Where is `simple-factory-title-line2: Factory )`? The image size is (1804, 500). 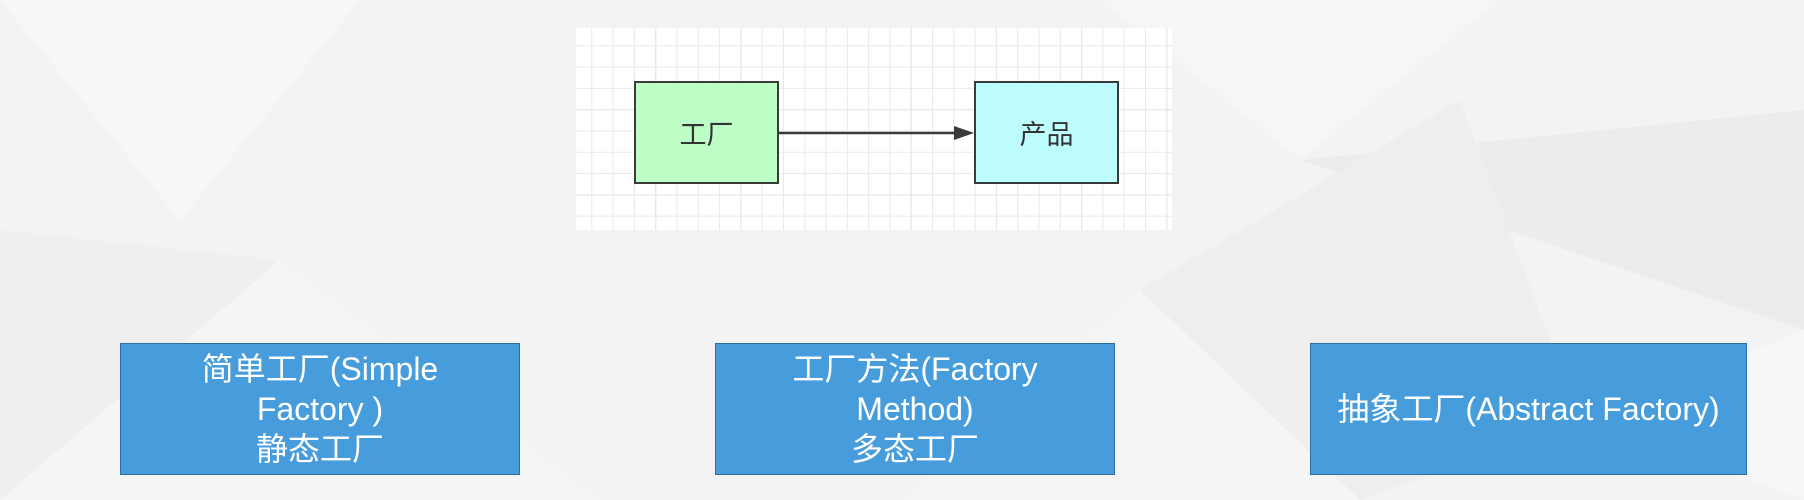
simple-factory-title-line2: Factory ) is located at coordinates (320, 409).